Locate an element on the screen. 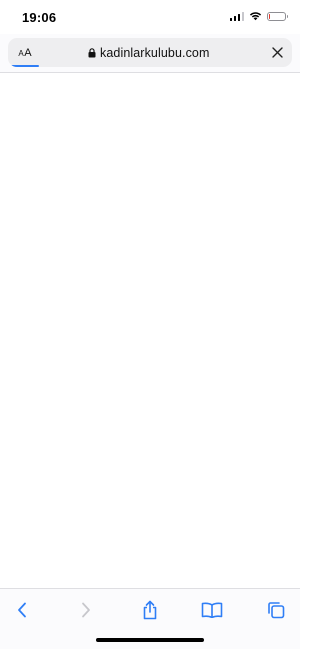 Image resolution: width=320 pixels, height=649 pixels. page-load-progress is located at coordinates (150, 66).